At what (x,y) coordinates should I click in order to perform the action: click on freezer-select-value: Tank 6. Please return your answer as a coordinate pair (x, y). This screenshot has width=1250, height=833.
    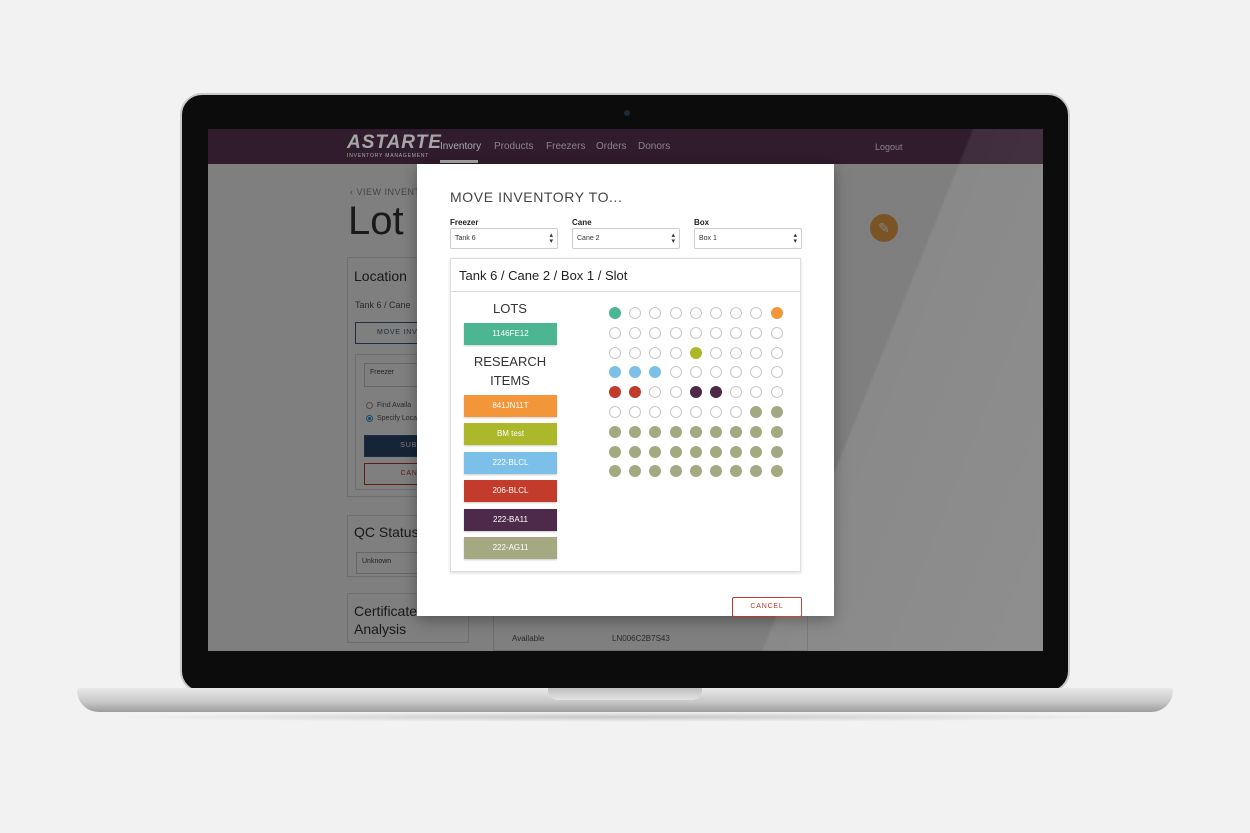
    Looking at the image, I should click on (465, 238).